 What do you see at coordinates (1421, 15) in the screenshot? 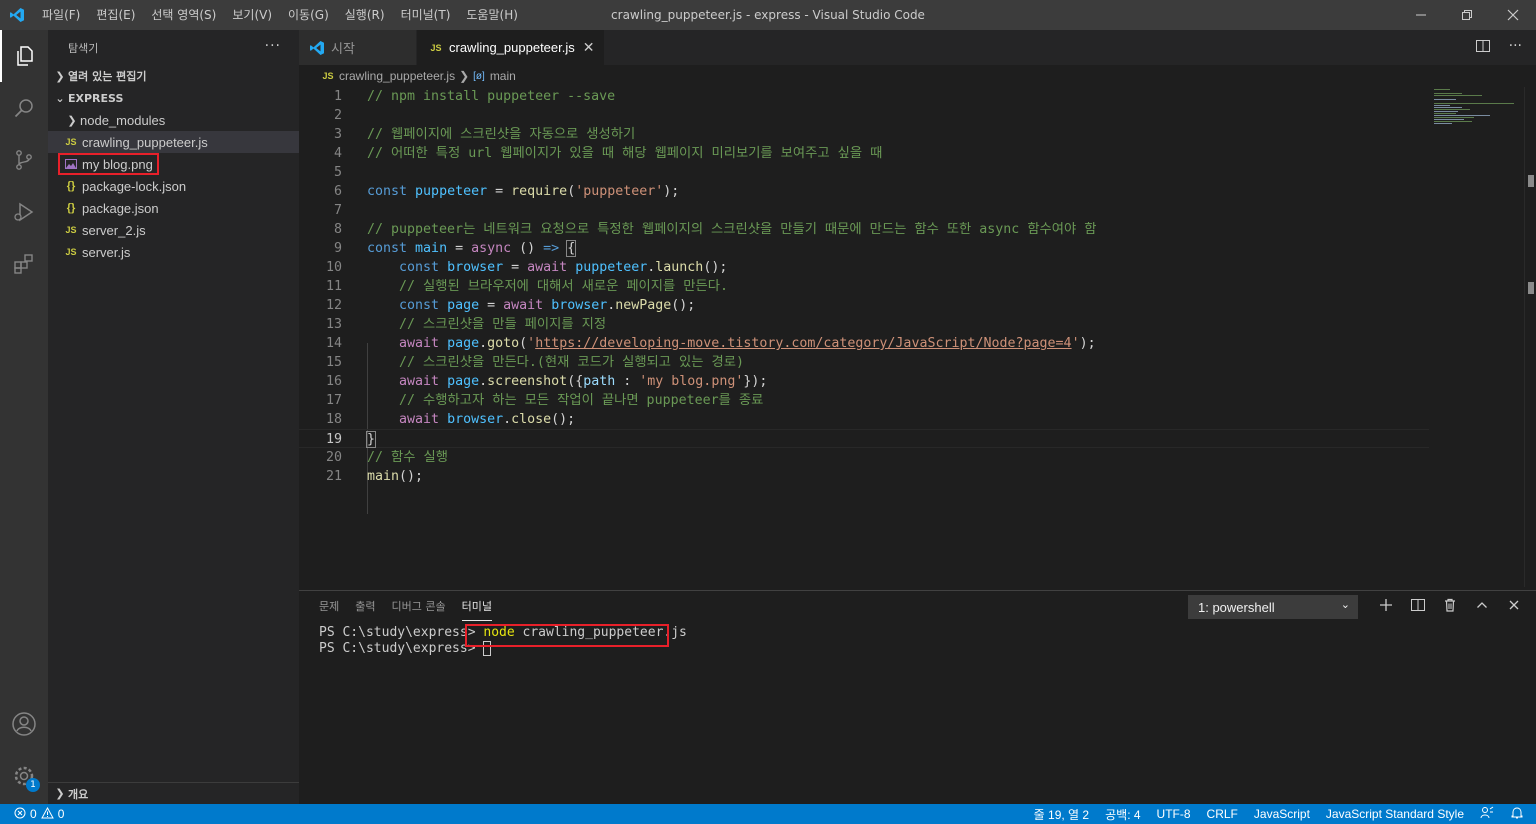
I see `minimize-button` at bounding box center [1421, 15].